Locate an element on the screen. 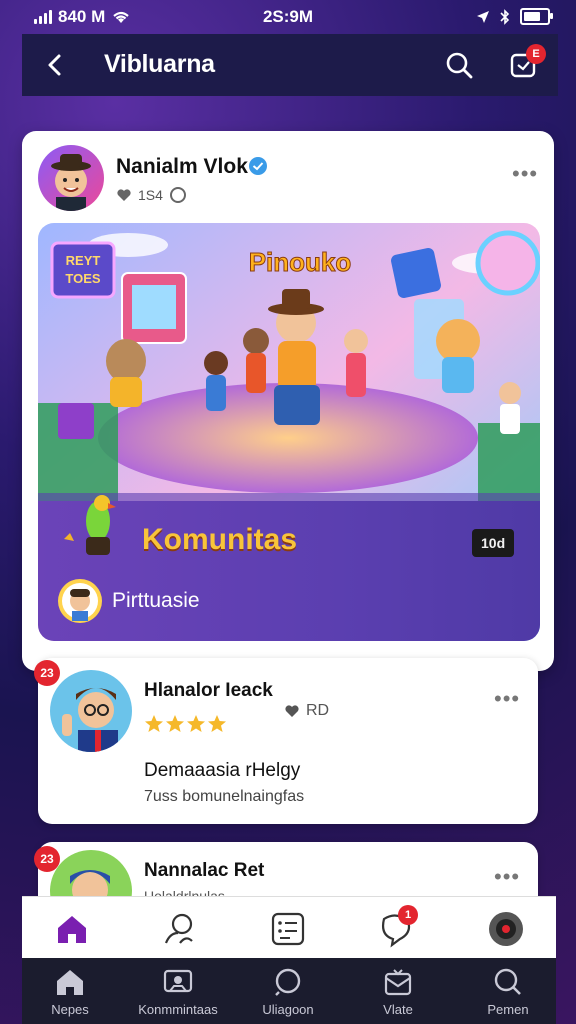 The image size is (576, 1024). post-meta: 1S4 is located at coordinates (151, 195).